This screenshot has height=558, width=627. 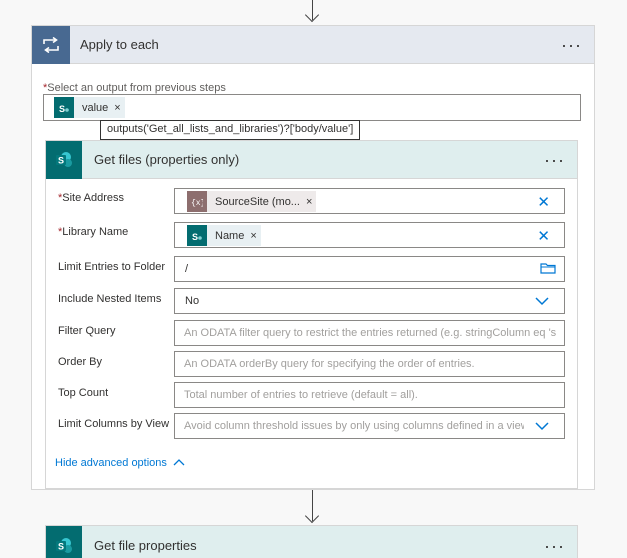 I want to click on site-address-label-text: Site Address, so click(x=93, y=198).